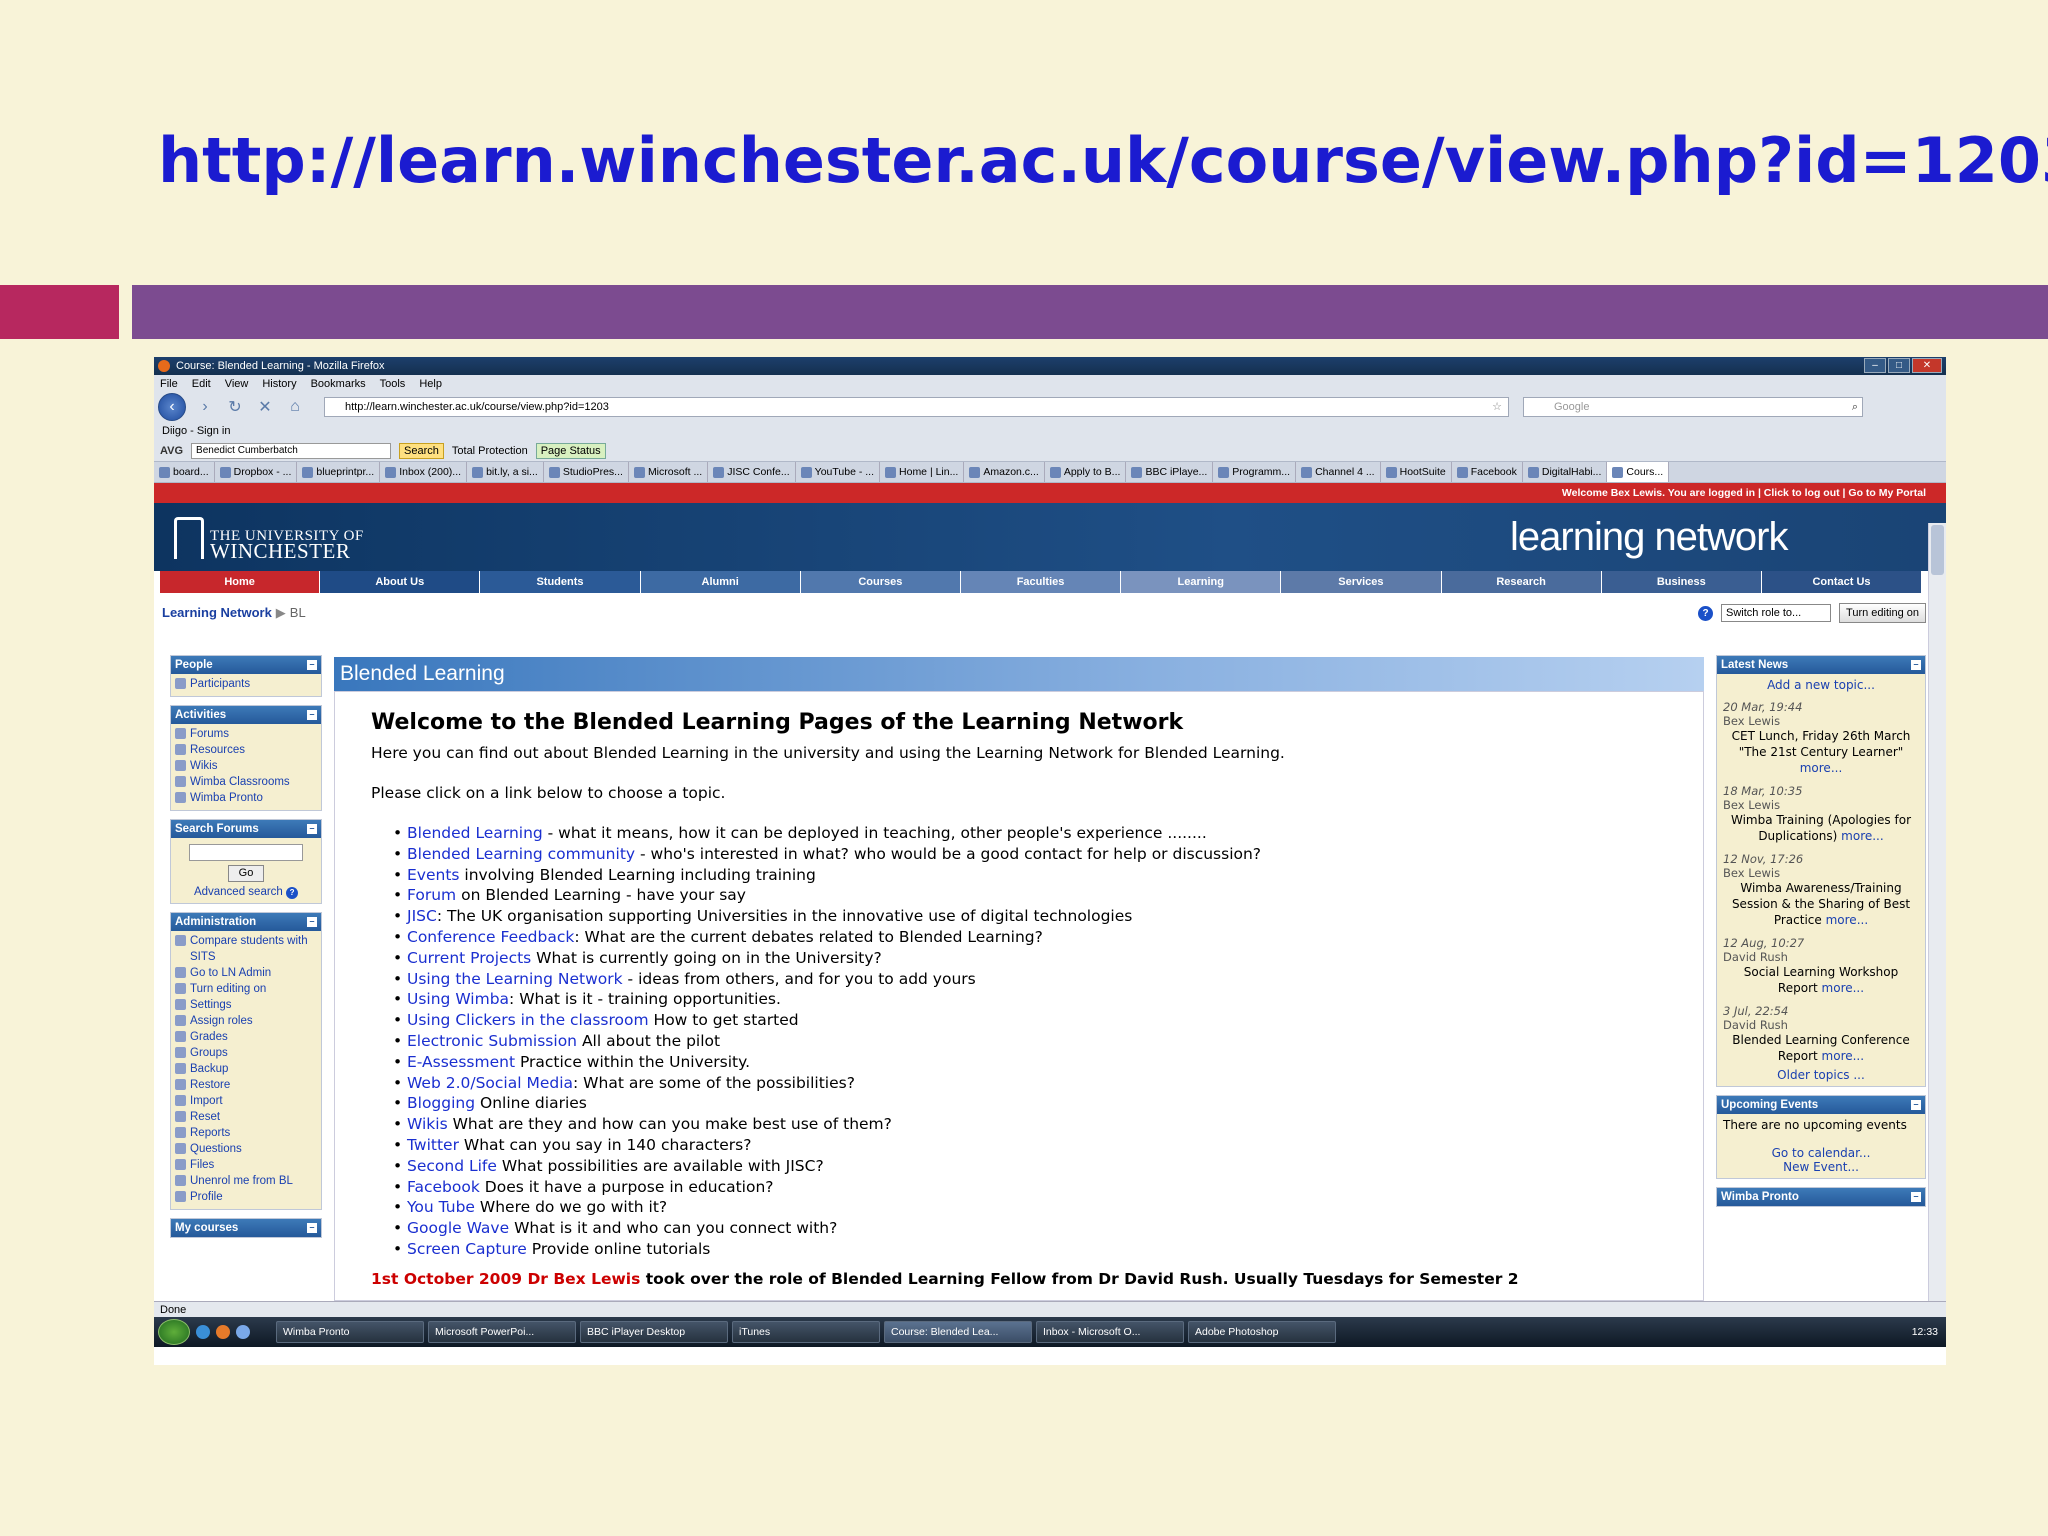  I want to click on university-logo: THE UNIVERSITY OF WINCHESTER, so click(287, 545).